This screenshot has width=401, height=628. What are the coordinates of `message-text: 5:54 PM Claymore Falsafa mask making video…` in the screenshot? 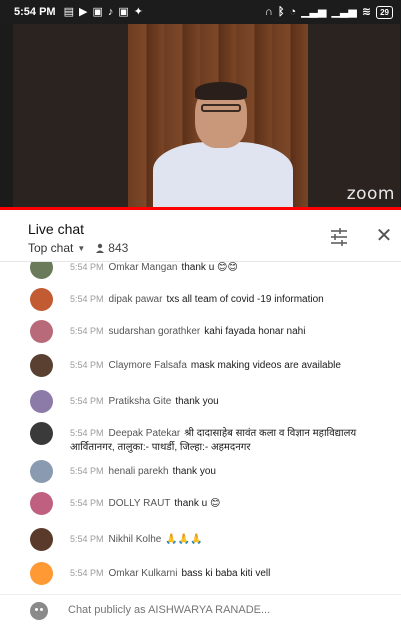 It's located at (230, 365).